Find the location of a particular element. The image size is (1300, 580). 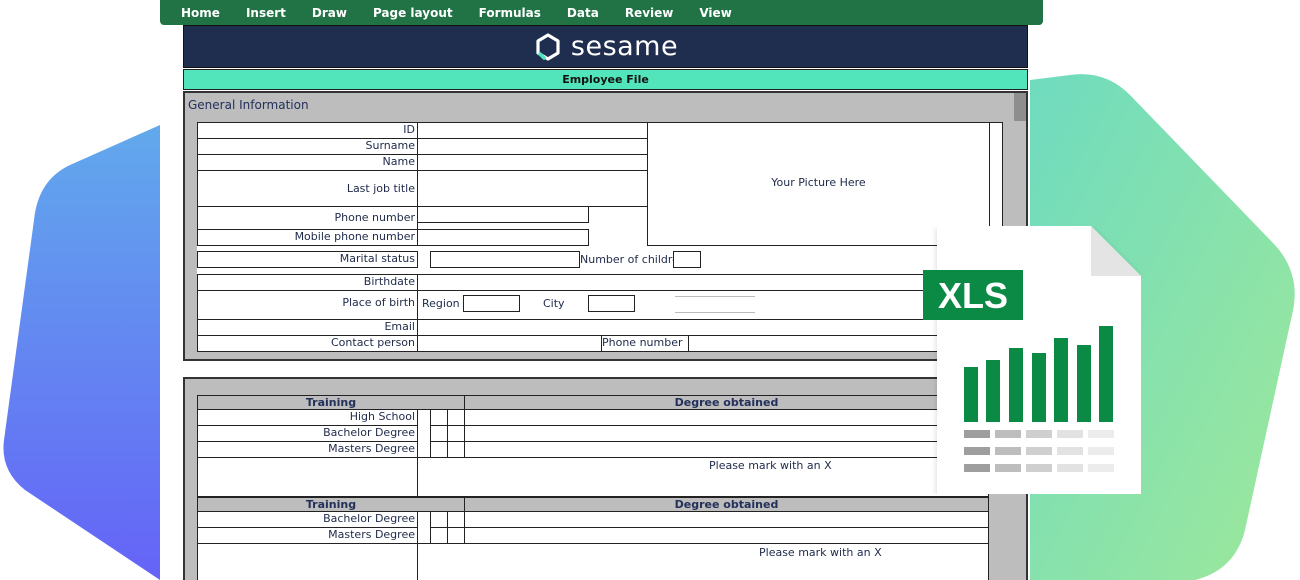

label-marital-status: Marital status is located at coordinates (307, 259).